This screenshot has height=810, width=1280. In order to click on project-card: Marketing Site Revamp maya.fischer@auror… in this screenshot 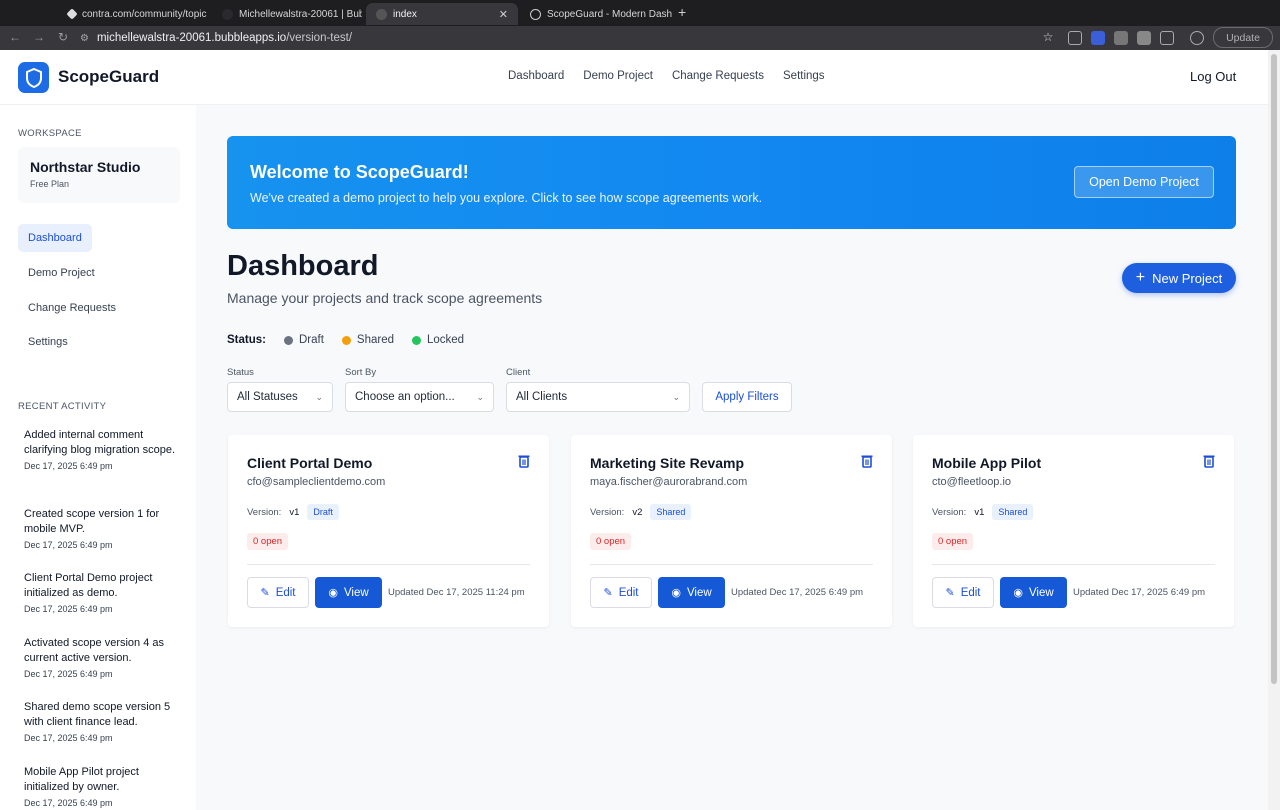, I will do `click(731, 531)`.